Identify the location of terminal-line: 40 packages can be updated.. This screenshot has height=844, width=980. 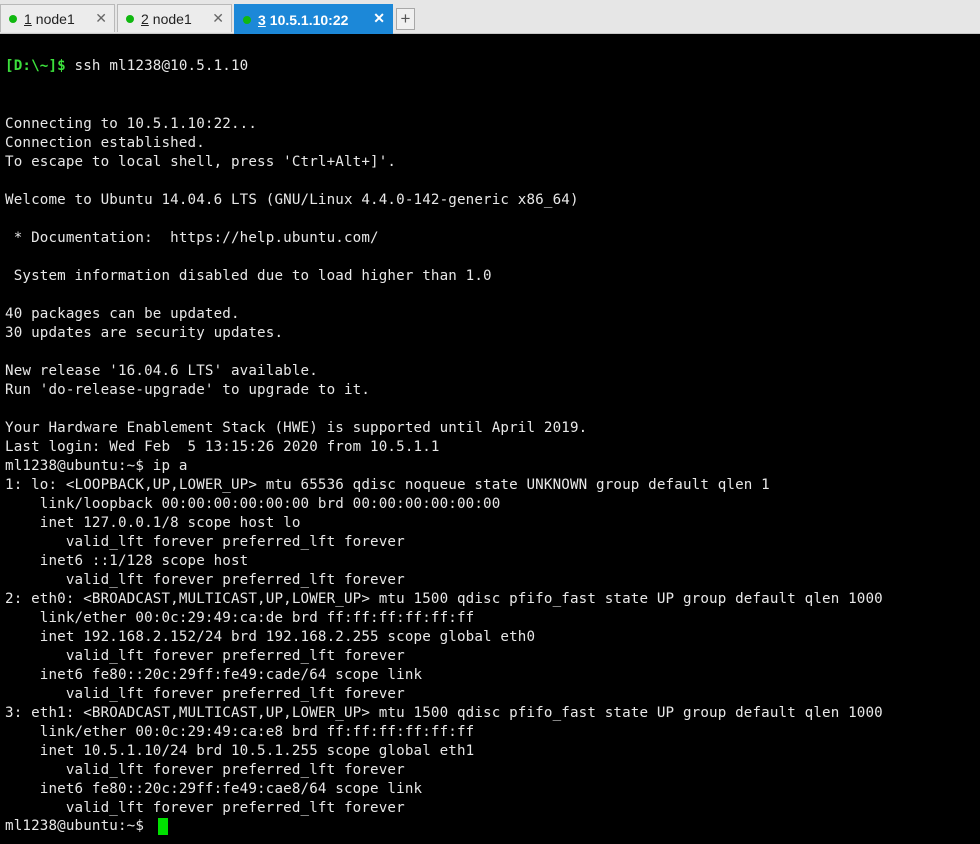
(122, 314).